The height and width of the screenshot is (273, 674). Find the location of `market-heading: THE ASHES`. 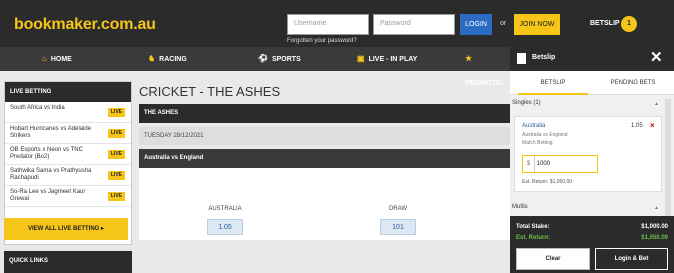

market-heading: THE ASHES is located at coordinates (324, 113).